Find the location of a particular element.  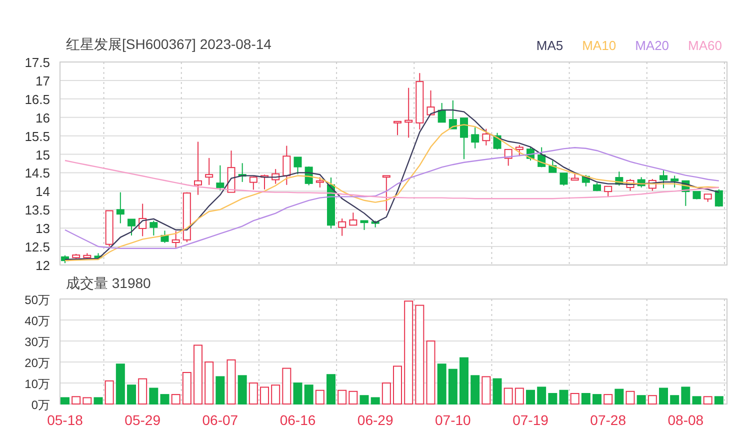

axis-label: 15 is located at coordinates (43, 154).